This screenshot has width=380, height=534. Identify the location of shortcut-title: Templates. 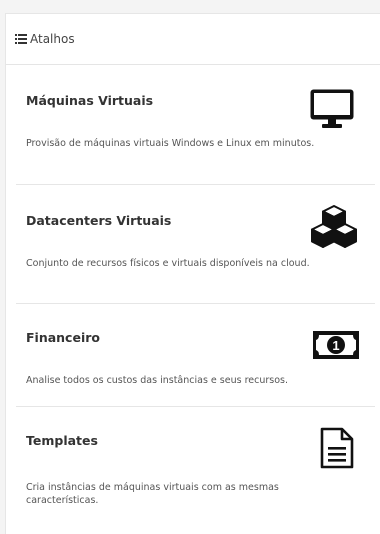
(62, 440).